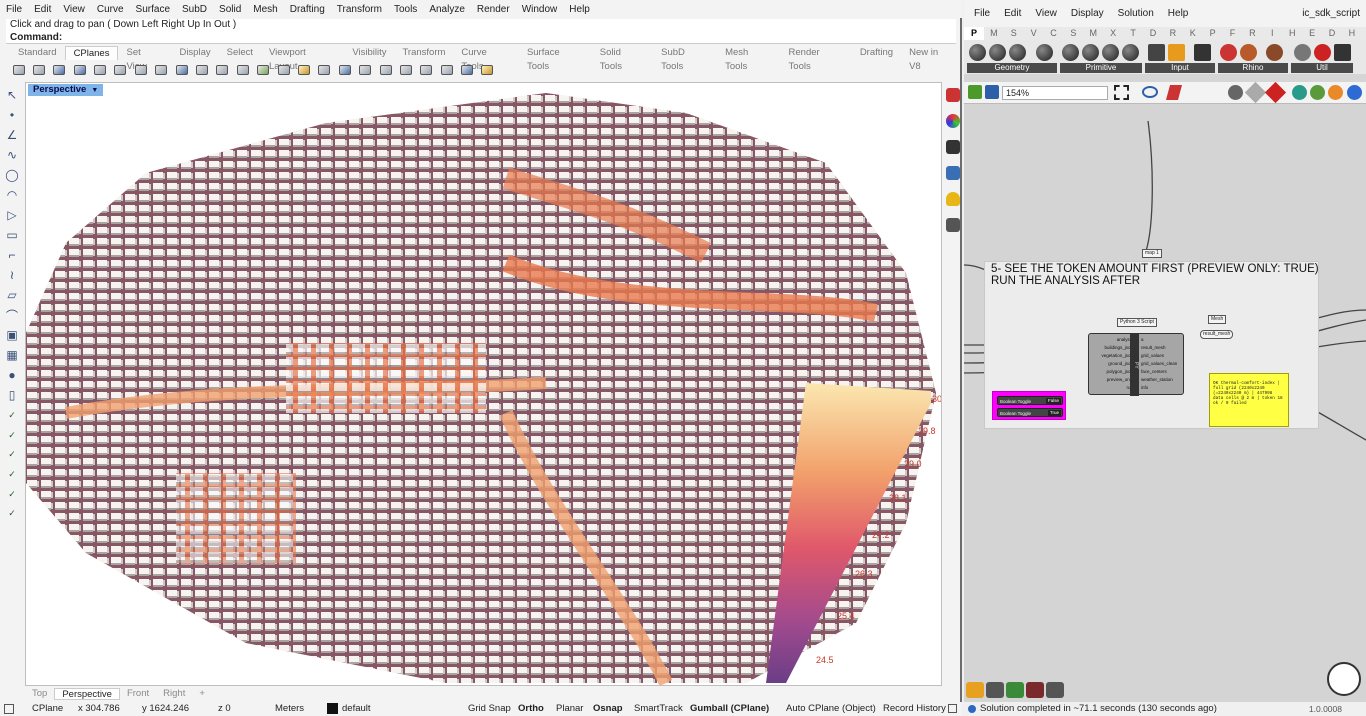  What do you see at coordinates (153, 9) in the screenshot?
I see `menu-surface: Surface` at bounding box center [153, 9].